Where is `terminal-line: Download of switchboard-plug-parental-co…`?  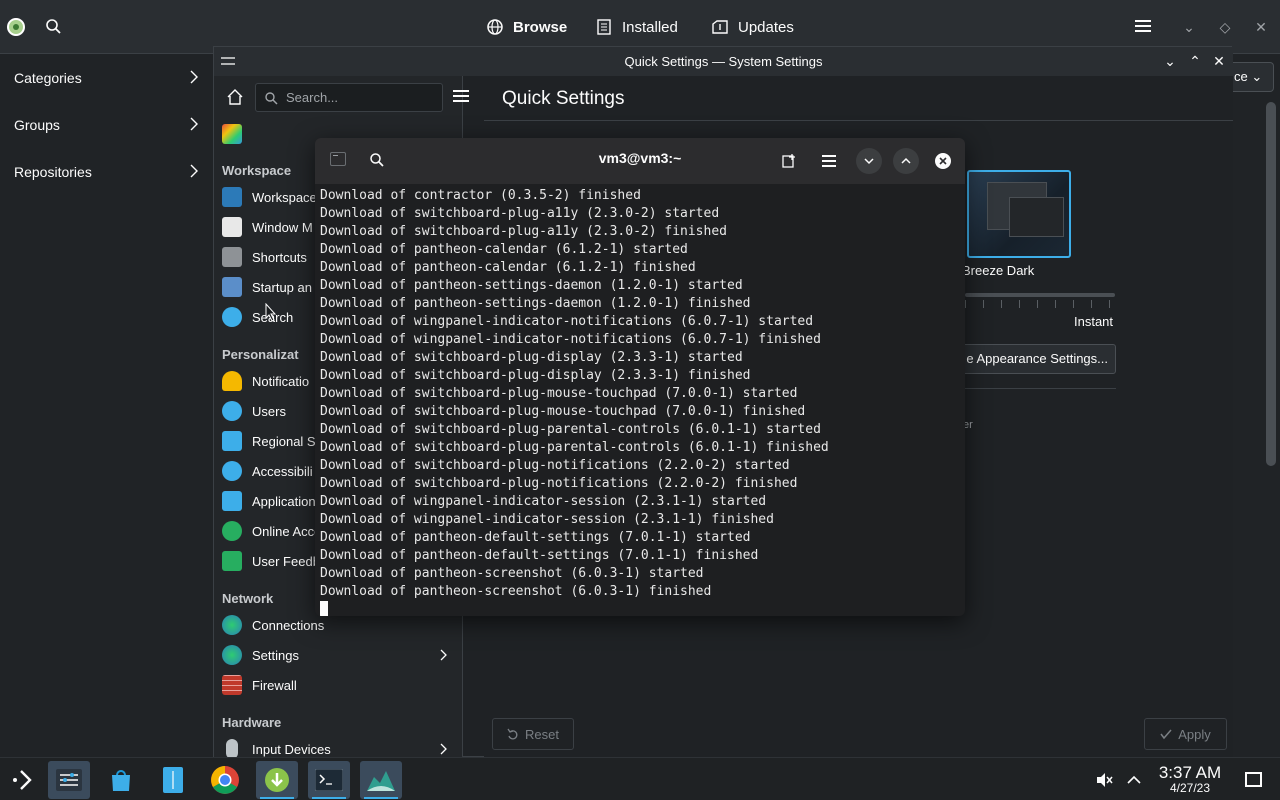
terminal-line: Download of switchboard-plug-parental-co… is located at coordinates (570, 429).